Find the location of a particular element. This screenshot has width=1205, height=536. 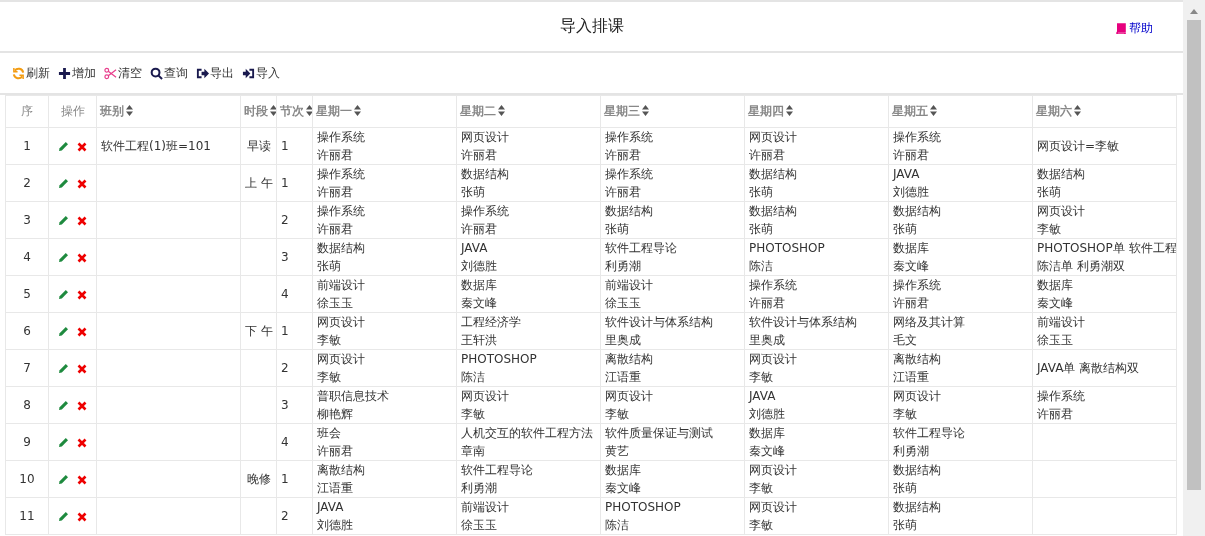

row-number: 10 is located at coordinates (27, 479).